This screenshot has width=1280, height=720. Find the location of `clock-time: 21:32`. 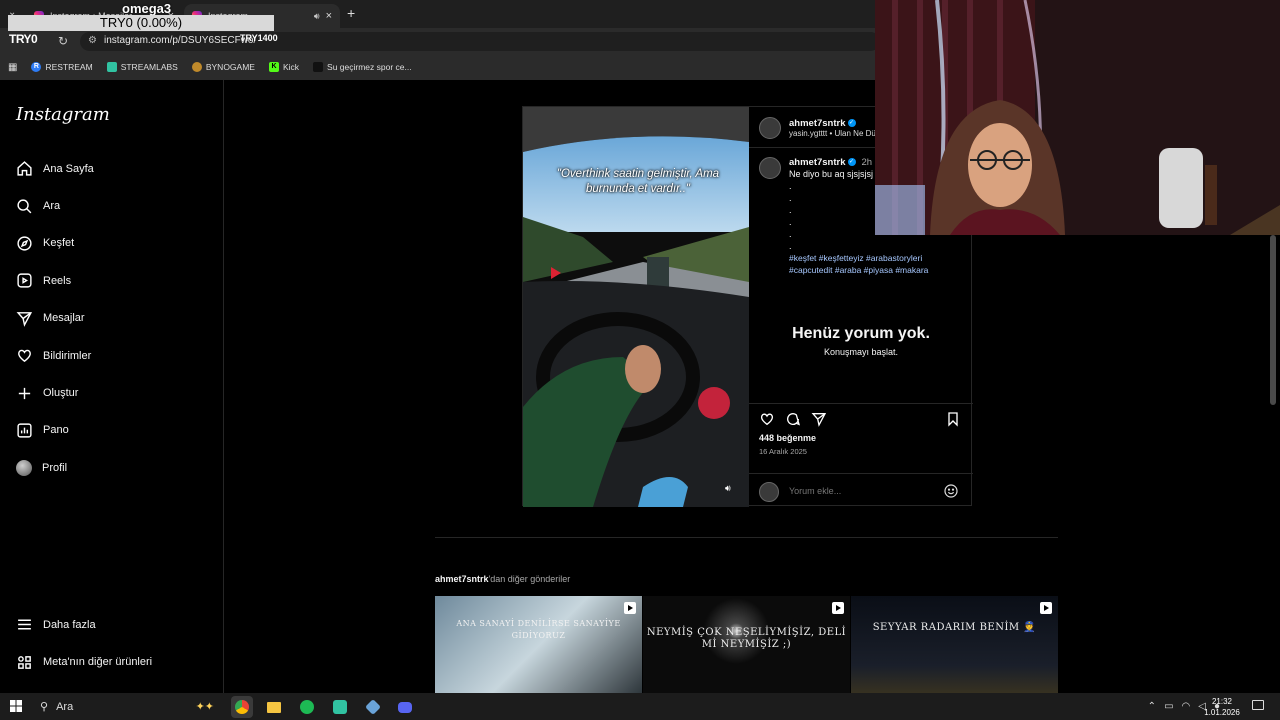

clock-time: 21:32 is located at coordinates (1222, 701).